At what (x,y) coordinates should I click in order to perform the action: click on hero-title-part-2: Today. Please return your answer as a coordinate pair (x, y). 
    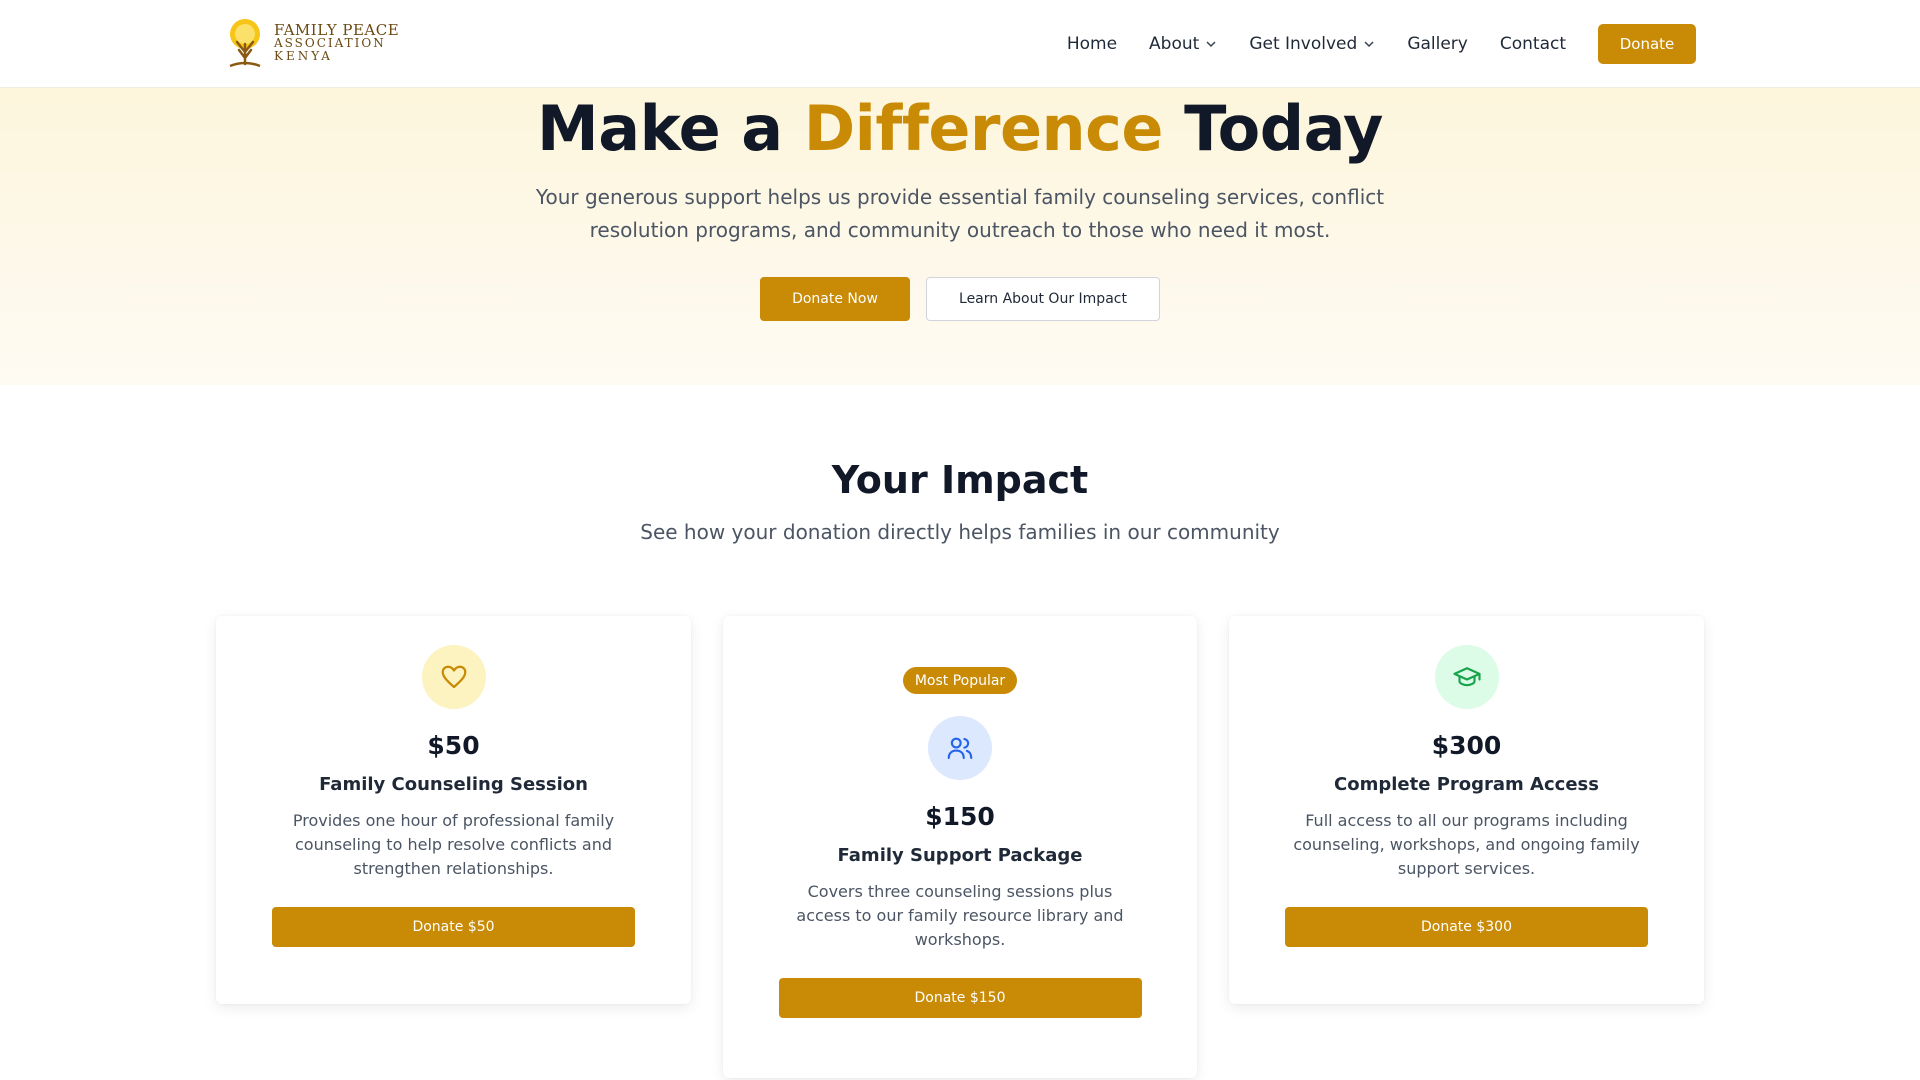
    Looking at the image, I should click on (1272, 128).